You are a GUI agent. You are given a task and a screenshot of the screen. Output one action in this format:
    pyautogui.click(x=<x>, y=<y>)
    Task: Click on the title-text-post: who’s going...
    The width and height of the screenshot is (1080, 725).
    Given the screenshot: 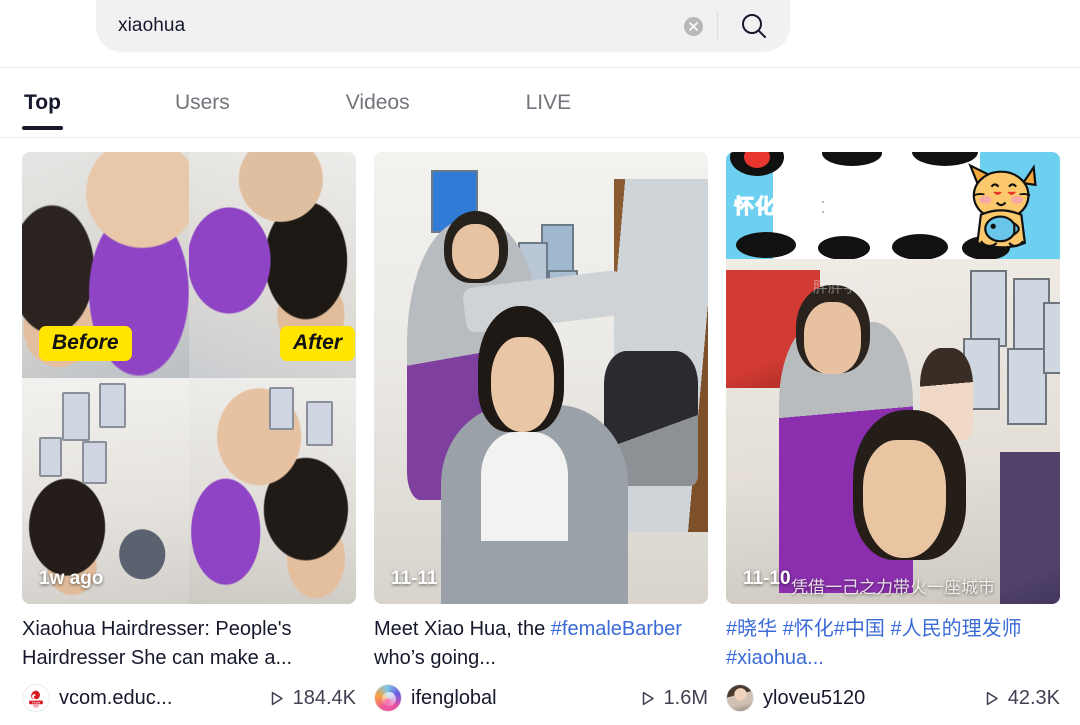 What is the action you would take?
    pyautogui.click(x=435, y=658)
    